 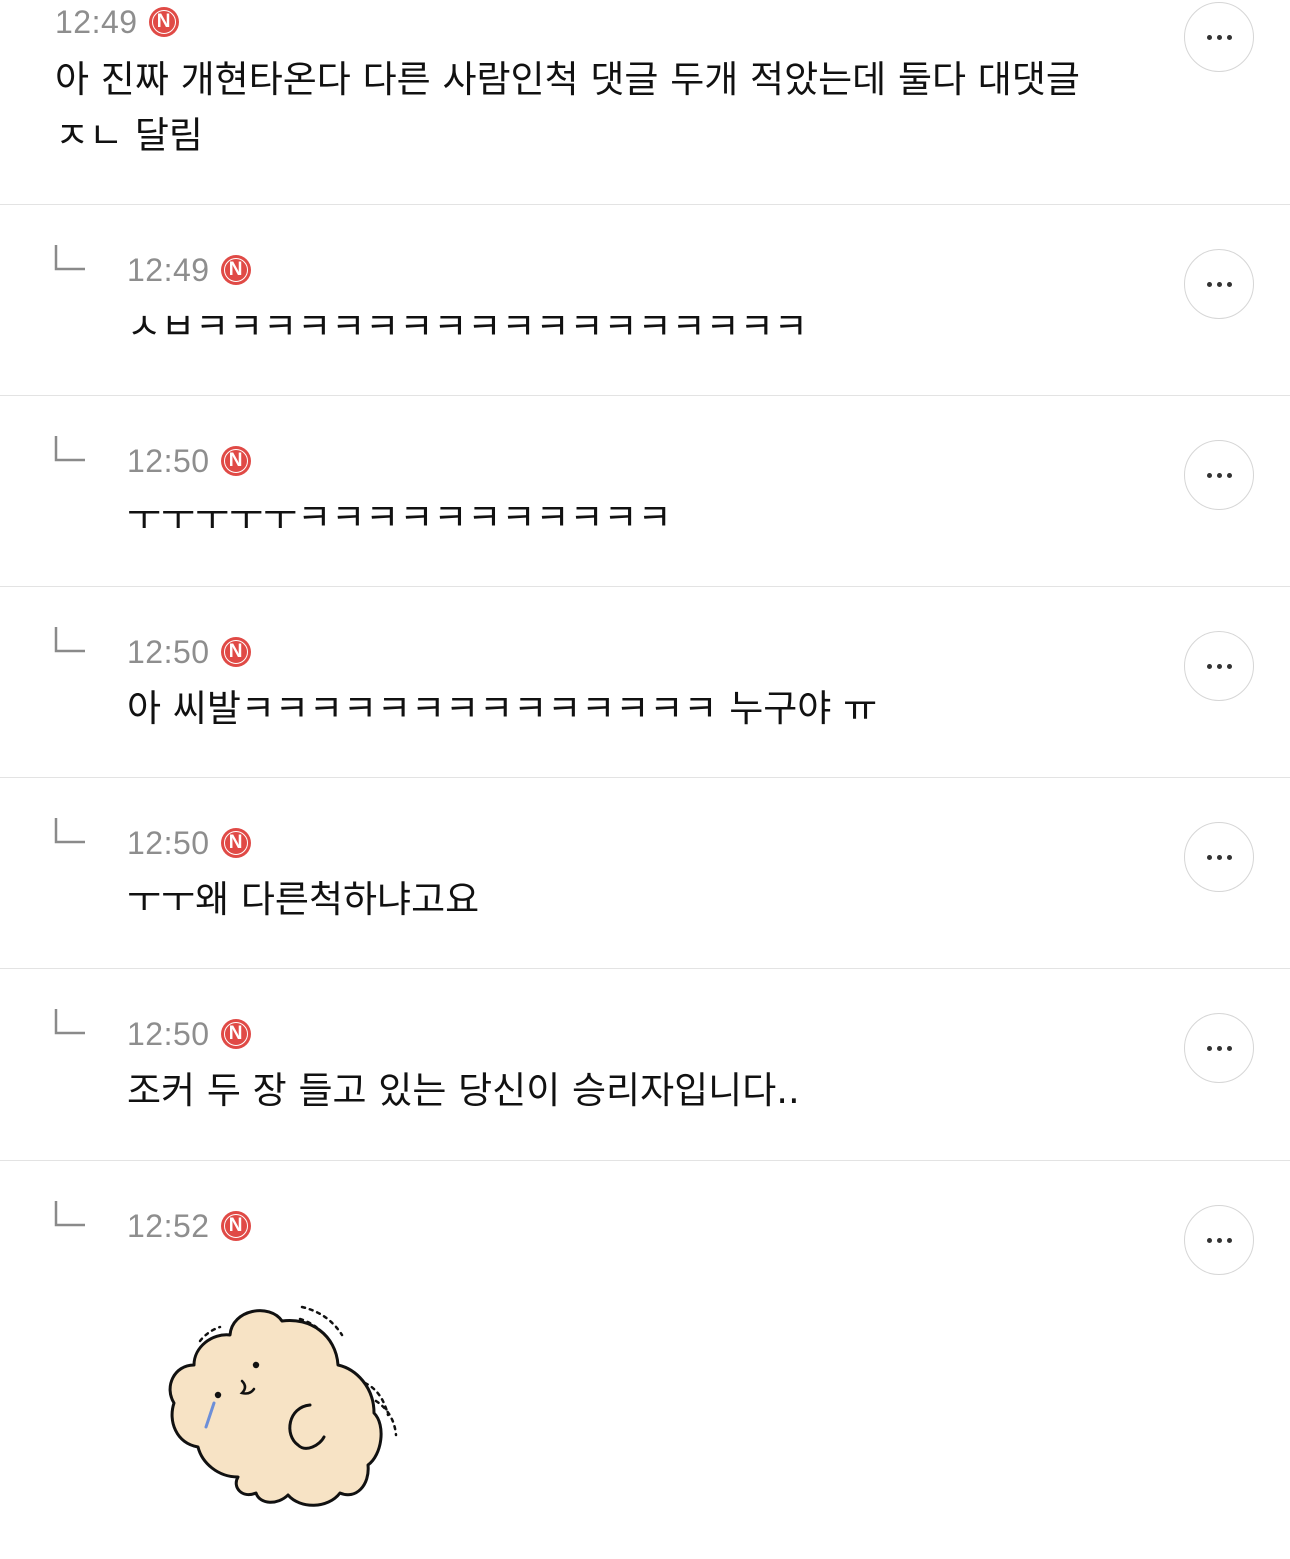 What do you see at coordinates (502, 708) in the screenshot?
I see `comment-text: 아 씨발ㅋㅋㅋㅋㅋㅋㅋㅋㅋㅋㅋㅋㅋㅋ 누구야 ㅠ` at bounding box center [502, 708].